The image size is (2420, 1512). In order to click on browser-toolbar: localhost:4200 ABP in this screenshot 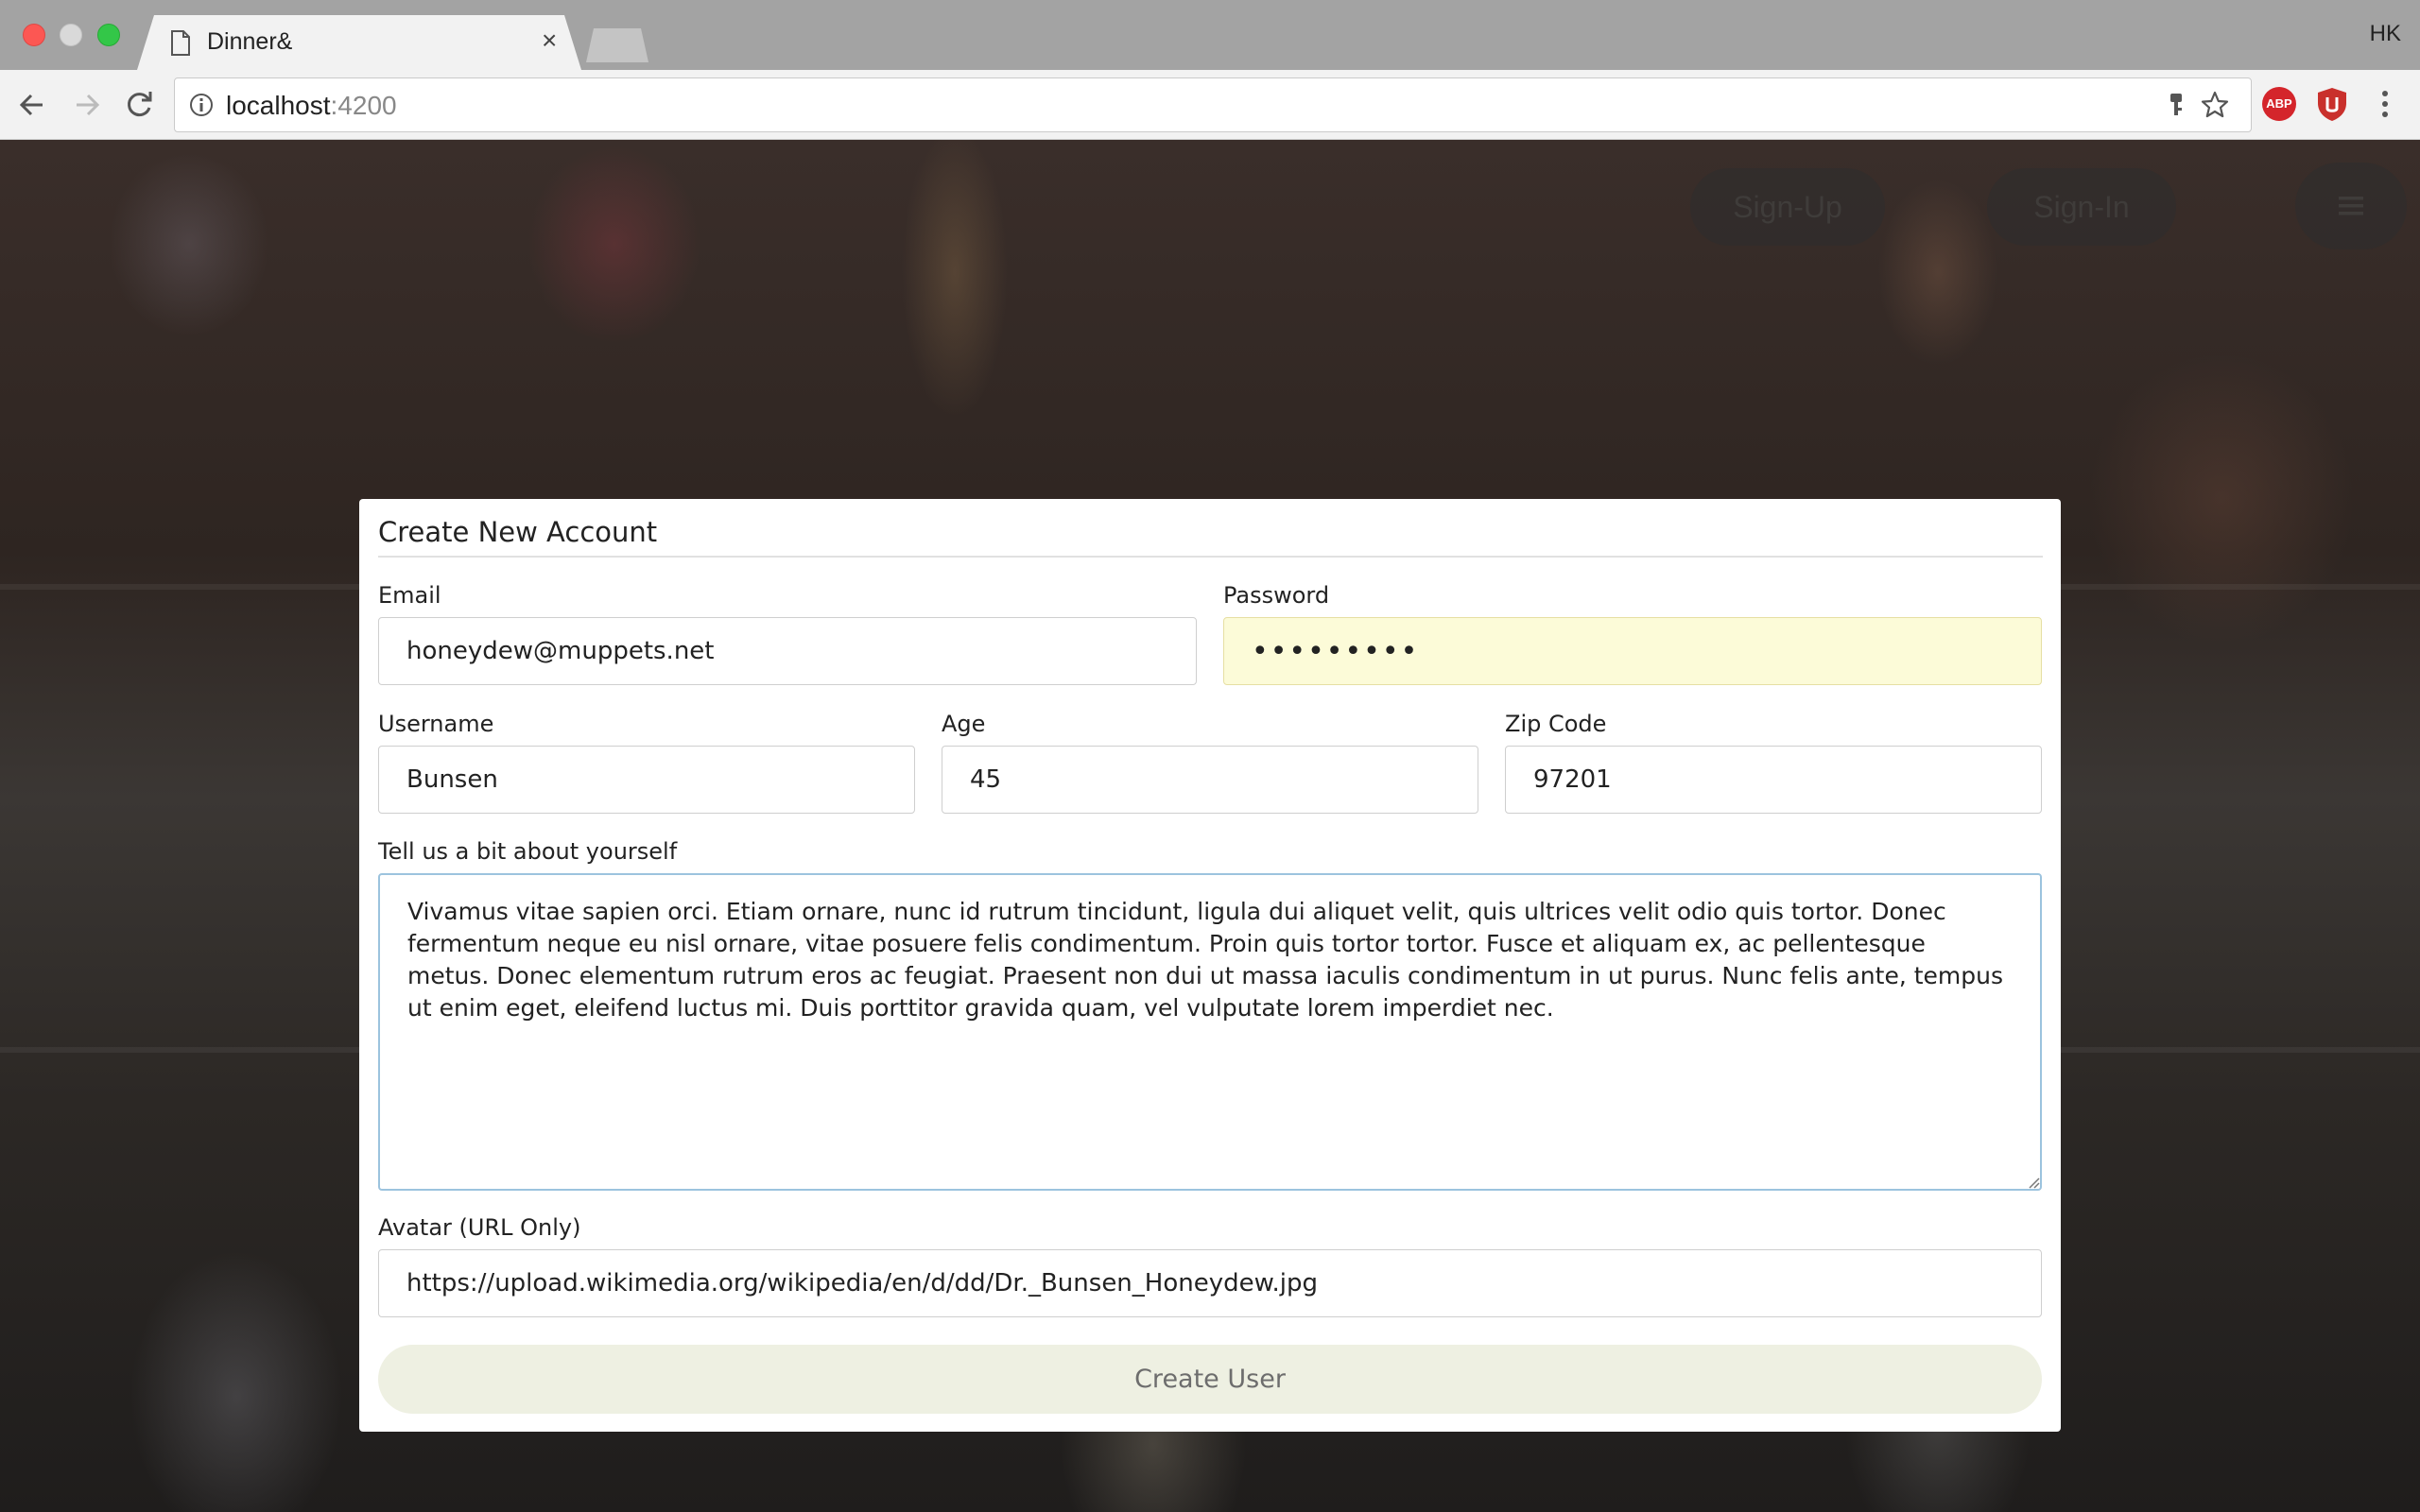, I will do `click(1210, 105)`.